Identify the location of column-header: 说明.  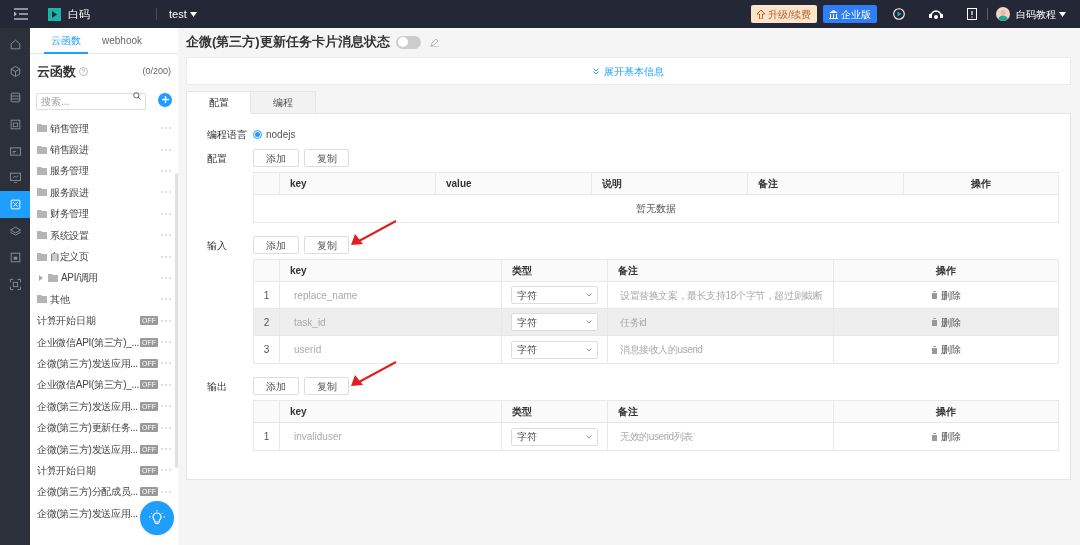
(612, 184).